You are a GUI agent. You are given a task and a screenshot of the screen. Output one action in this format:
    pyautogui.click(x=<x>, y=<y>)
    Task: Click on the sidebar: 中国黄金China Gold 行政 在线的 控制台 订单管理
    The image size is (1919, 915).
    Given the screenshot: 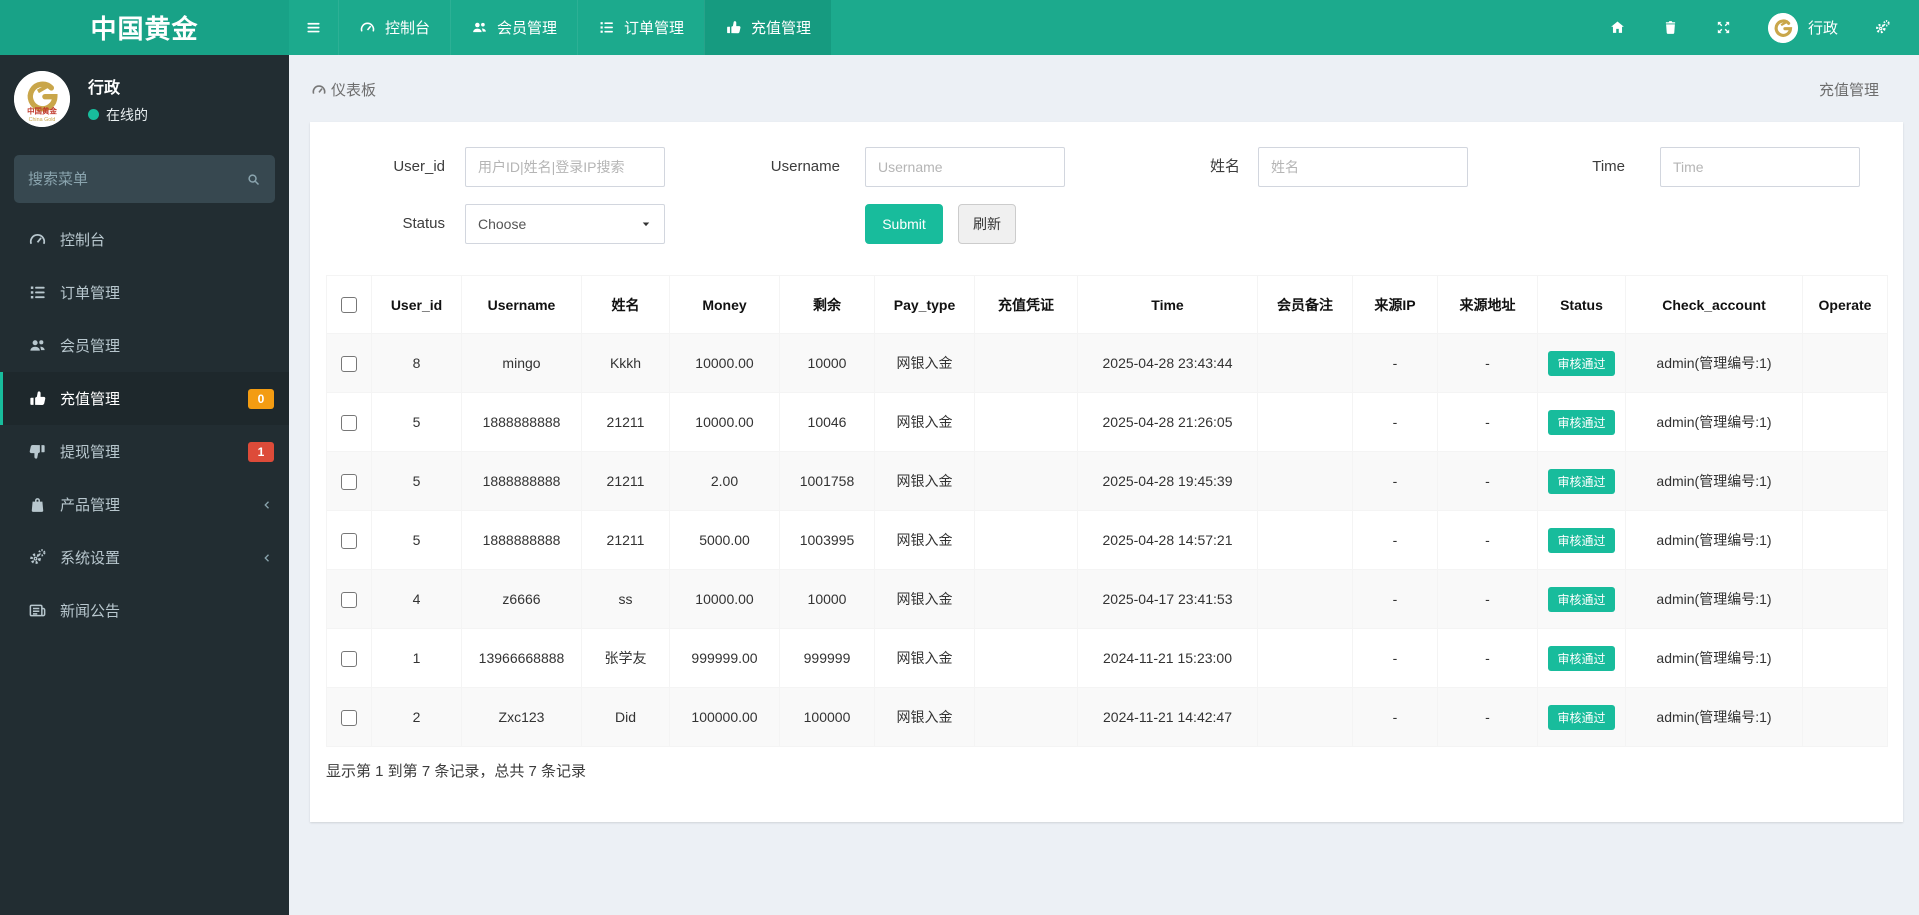 What is the action you would take?
    pyautogui.click(x=144, y=485)
    